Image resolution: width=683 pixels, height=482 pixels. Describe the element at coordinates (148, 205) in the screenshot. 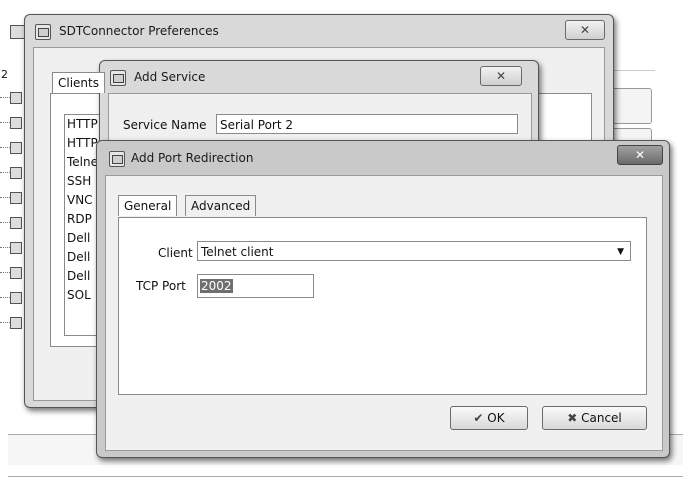

I see `tab-general: General` at that location.